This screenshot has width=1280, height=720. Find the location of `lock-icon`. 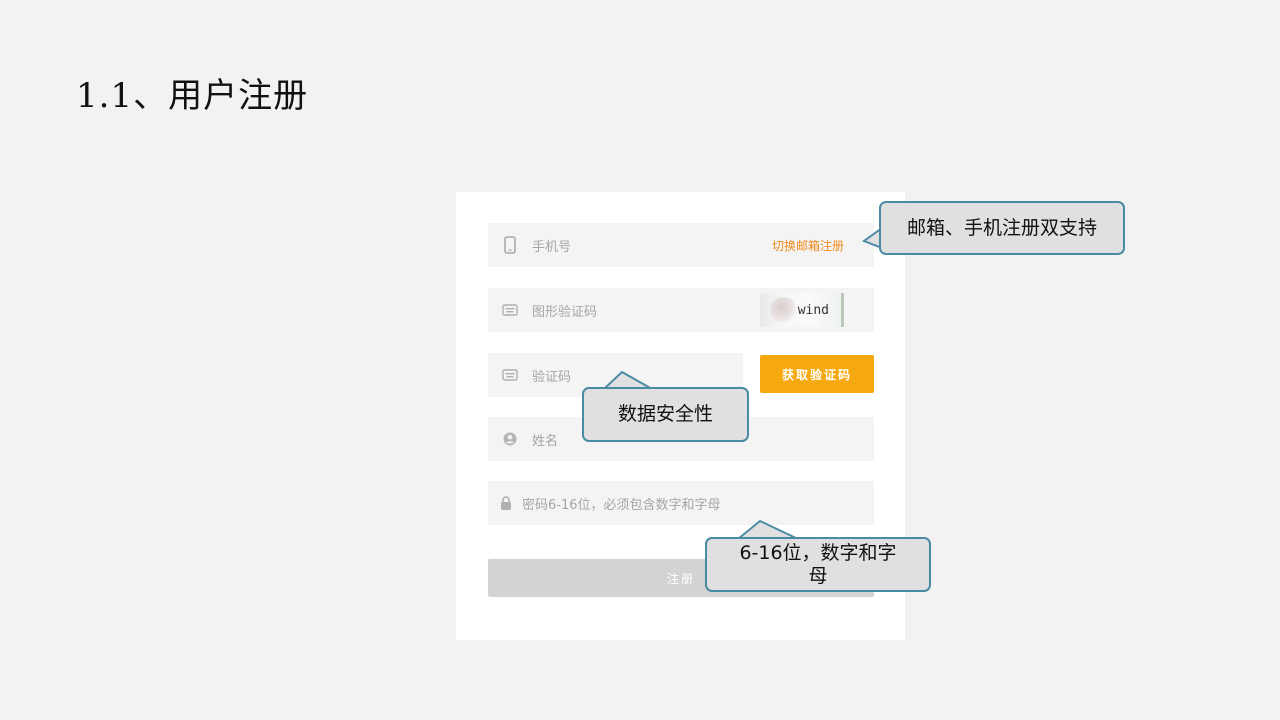

lock-icon is located at coordinates (506, 503).